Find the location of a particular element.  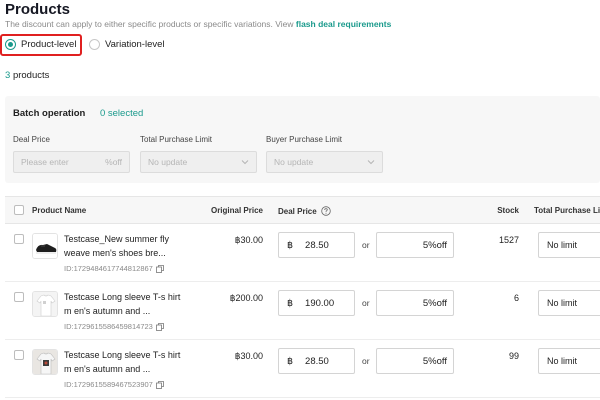

batch-total-limit-select: No update is located at coordinates (198, 162).